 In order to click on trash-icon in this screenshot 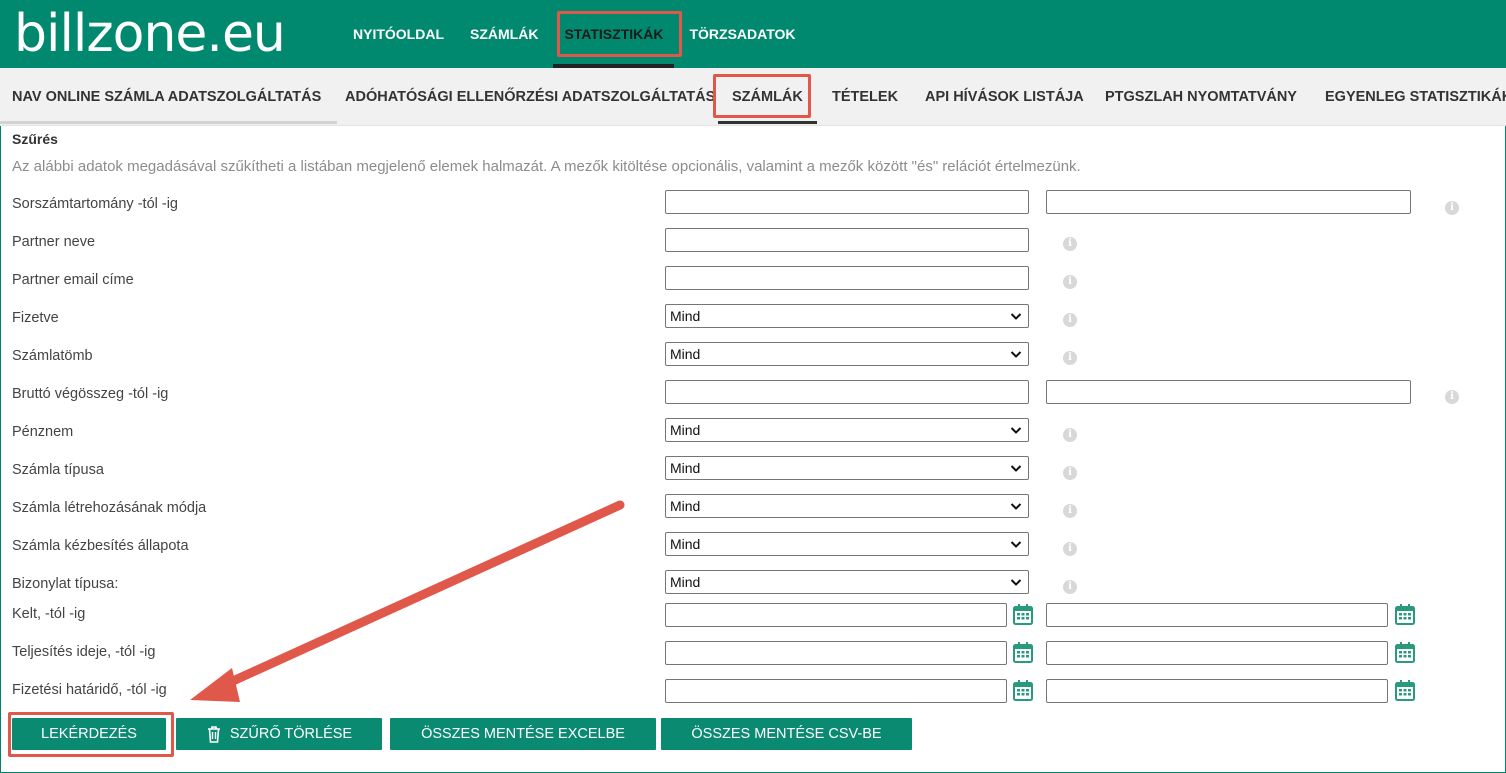, I will do `click(213, 734)`.